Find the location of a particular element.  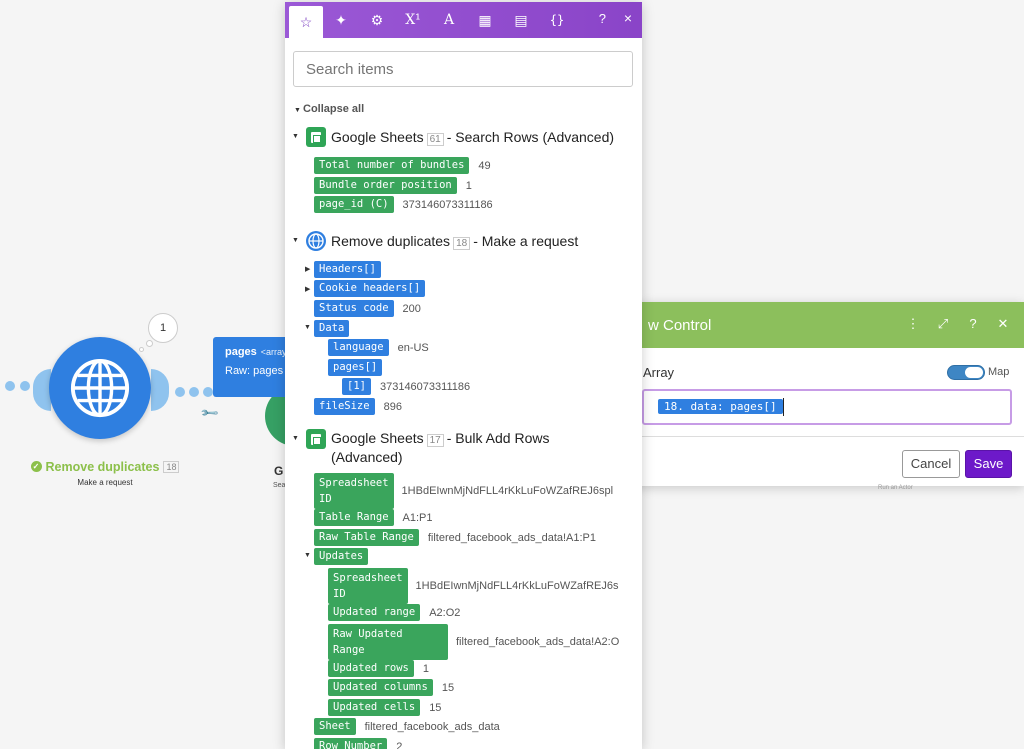

close-icon: ✕ is located at coordinates (1003, 324).